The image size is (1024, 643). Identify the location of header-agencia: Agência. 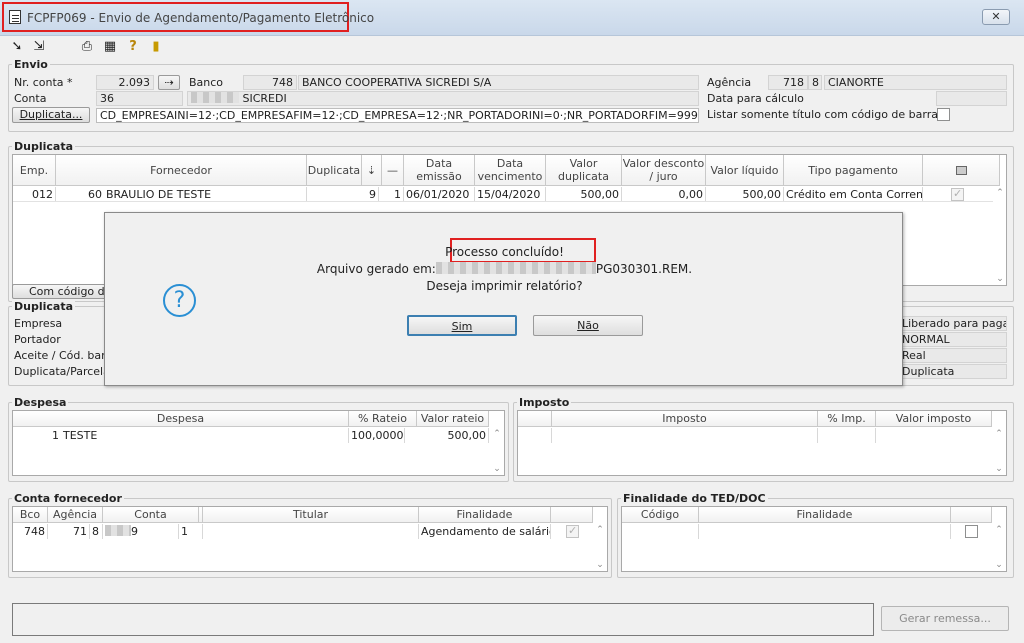
(75, 515).